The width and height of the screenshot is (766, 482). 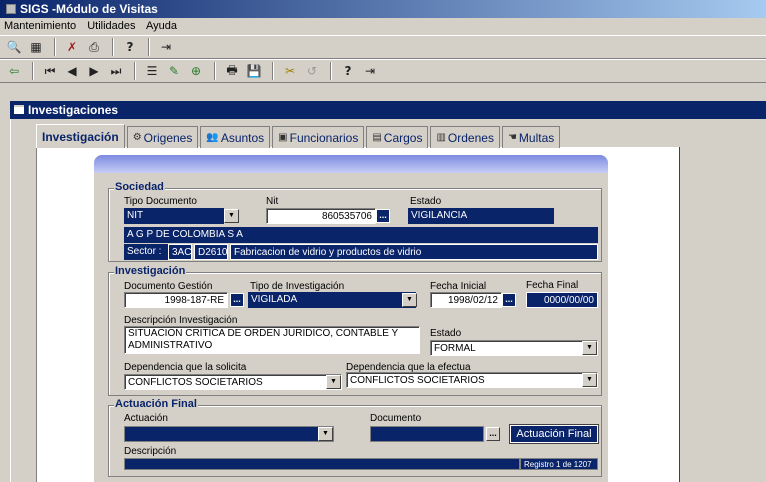 I want to click on next-record-icon: ▶, so click(x=94, y=71).